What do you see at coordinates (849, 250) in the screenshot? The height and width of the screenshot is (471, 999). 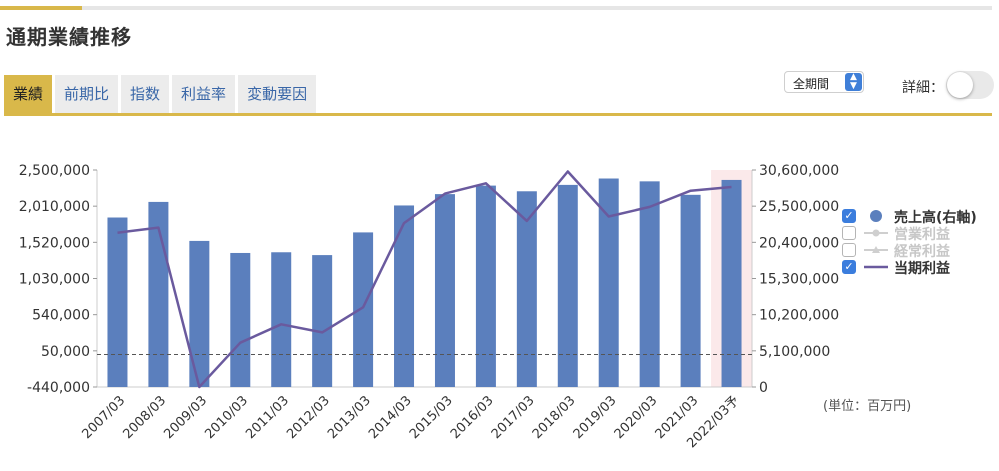 I see `legend-checkbox-ordinary-profit` at bounding box center [849, 250].